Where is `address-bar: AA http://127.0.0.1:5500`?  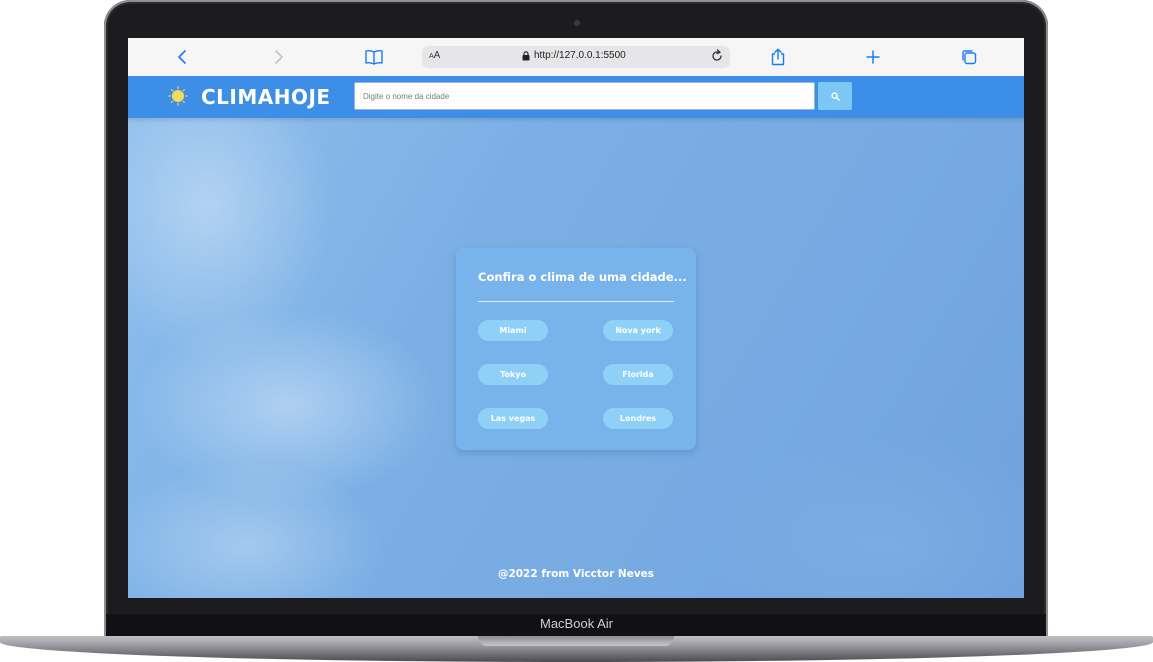 address-bar: AA http://127.0.0.1:5500 is located at coordinates (576, 57).